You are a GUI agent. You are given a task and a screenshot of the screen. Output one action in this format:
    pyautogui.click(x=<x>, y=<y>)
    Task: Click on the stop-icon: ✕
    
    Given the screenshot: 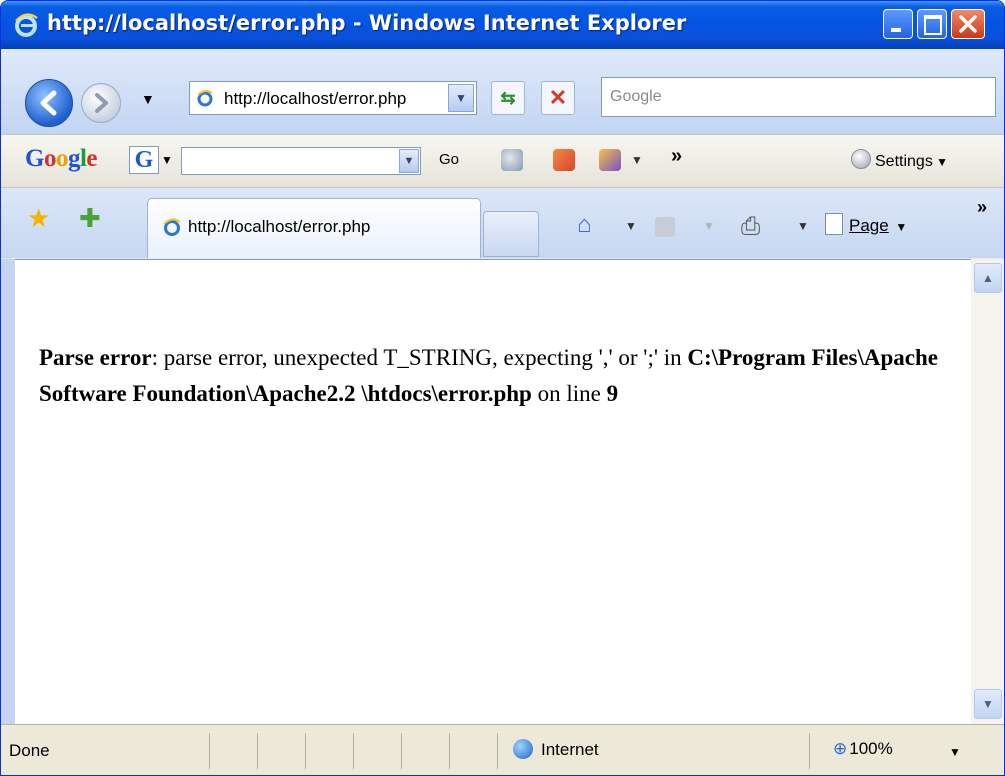 What is the action you would take?
    pyautogui.click(x=558, y=97)
    